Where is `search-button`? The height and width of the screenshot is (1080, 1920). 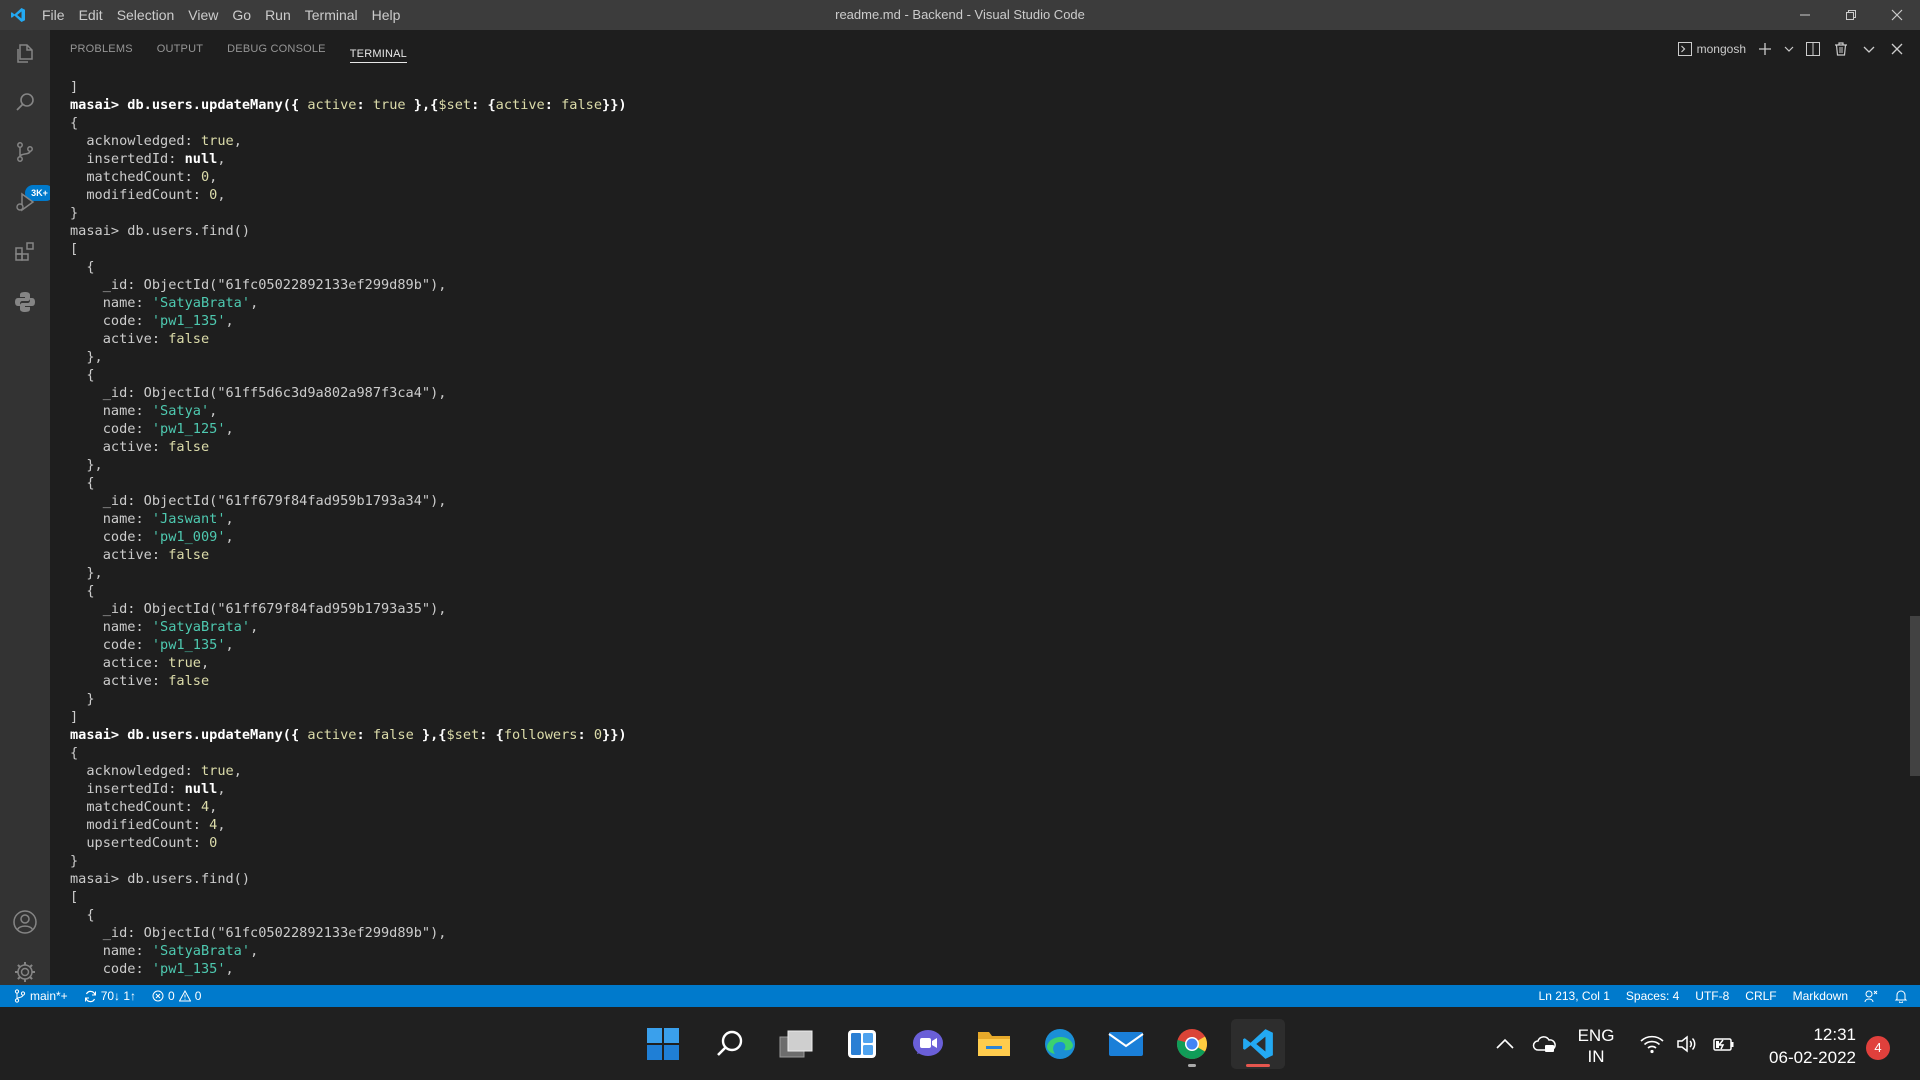
search-button is located at coordinates (25, 102).